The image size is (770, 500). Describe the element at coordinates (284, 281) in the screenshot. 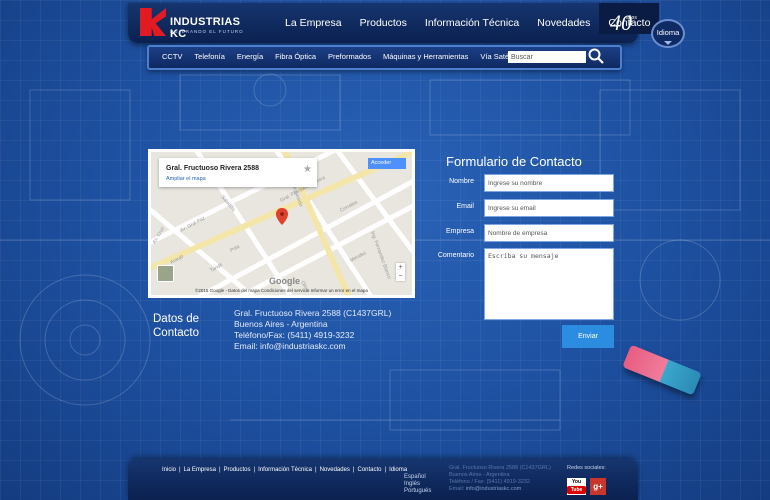

I see `google-logo: Google` at that location.